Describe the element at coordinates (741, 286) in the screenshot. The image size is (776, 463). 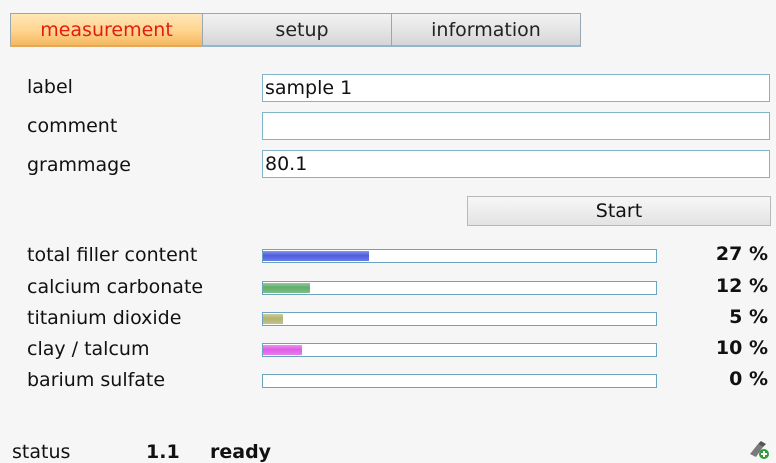
I see `result-percent: 12 %` at that location.